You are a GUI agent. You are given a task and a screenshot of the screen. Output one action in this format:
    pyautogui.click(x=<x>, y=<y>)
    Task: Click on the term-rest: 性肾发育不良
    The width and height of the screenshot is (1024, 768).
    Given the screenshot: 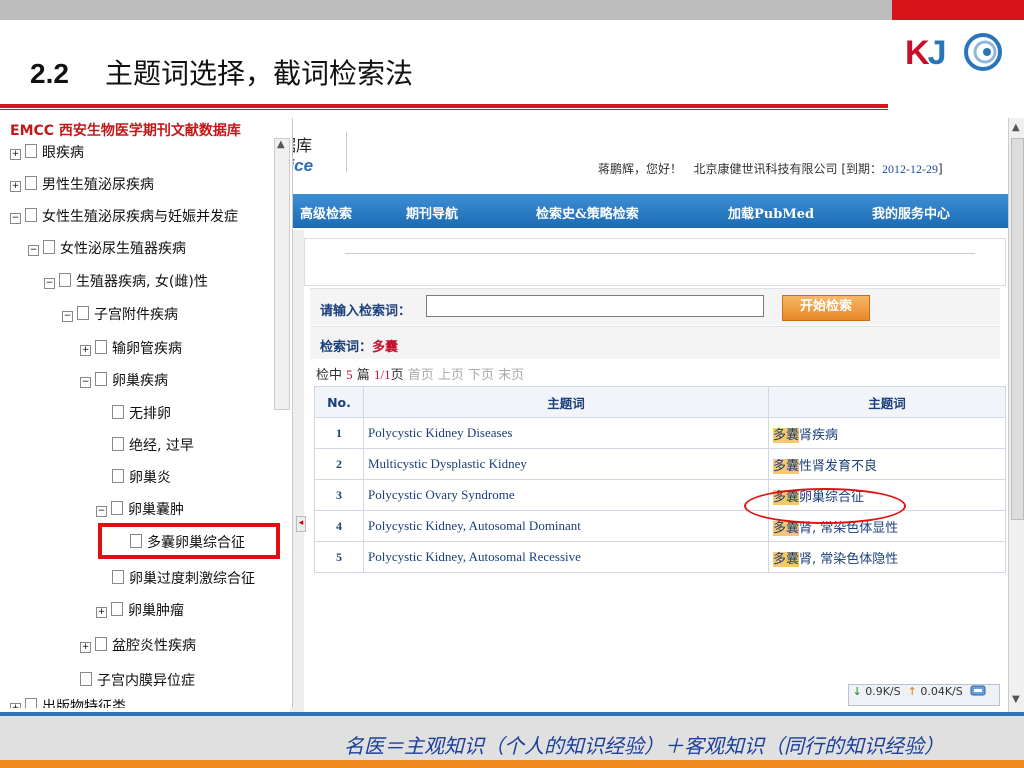 What is the action you would take?
    pyautogui.click(x=838, y=466)
    